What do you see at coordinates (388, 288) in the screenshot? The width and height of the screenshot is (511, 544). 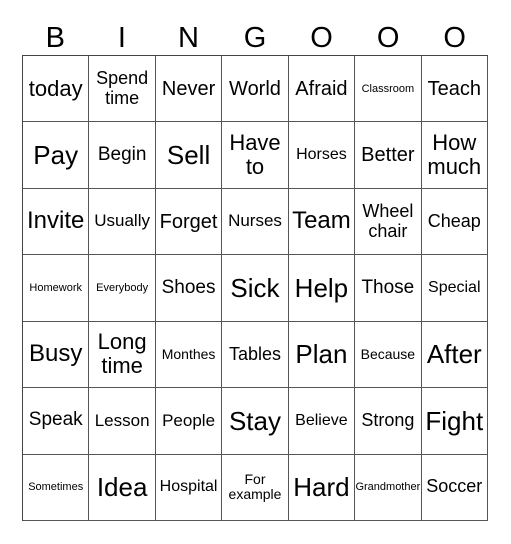 I see `bingo-cell: Those` at bounding box center [388, 288].